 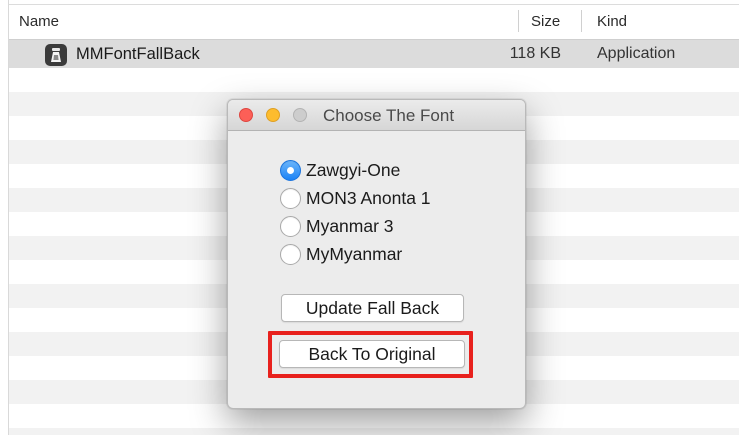 I want to click on zoom-button, so click(x=300, y=115).